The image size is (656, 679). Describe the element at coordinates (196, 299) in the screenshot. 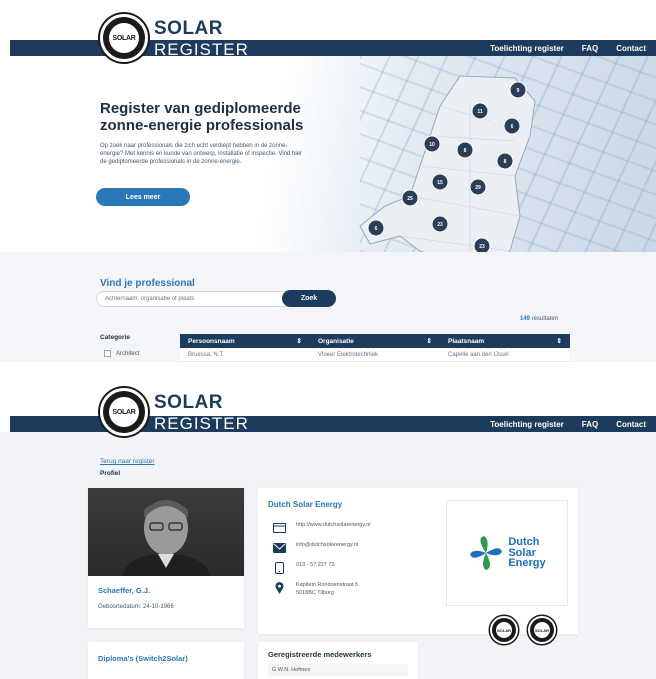

I see `search-input` at that location.